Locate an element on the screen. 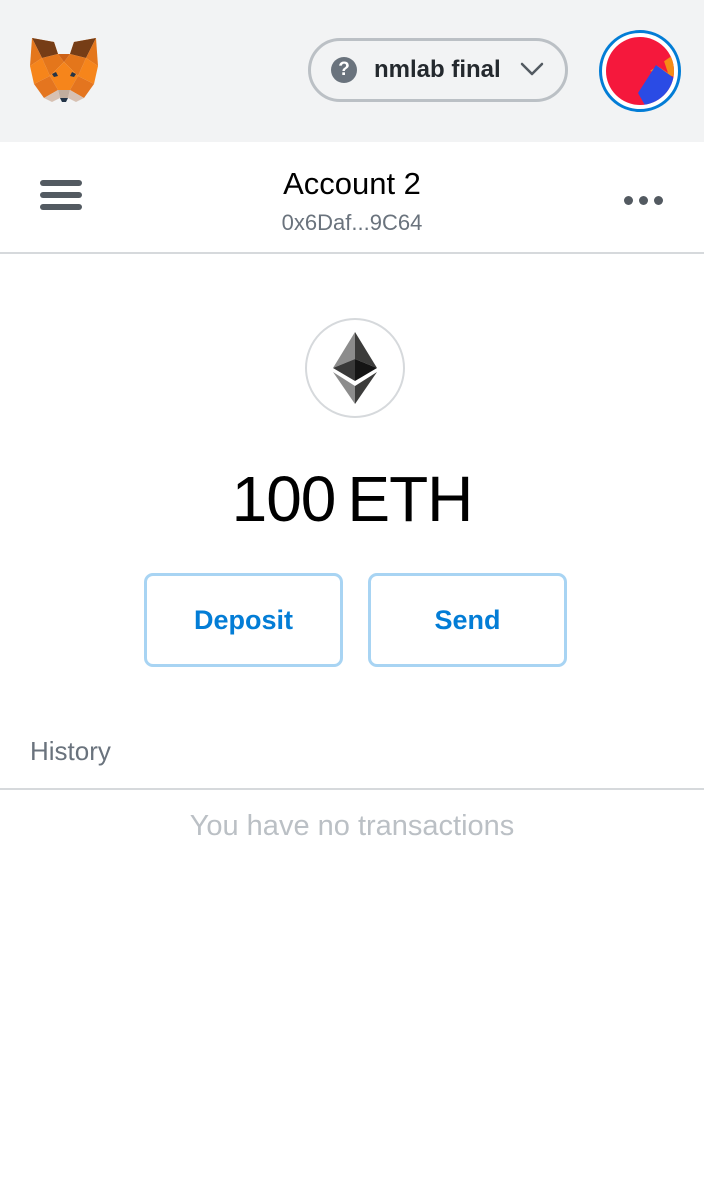 The height and width of the screenshot is (1194, 704). account-identicon is located at coordinates (640, 71).